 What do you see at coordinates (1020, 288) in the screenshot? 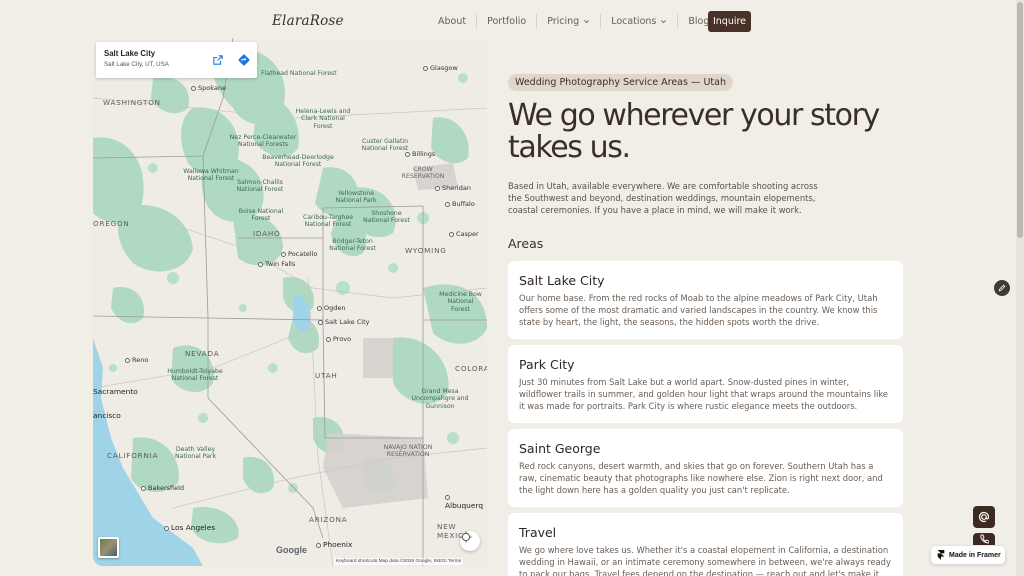
I see `page-scrollbar` at bounding box center [1020, 288].